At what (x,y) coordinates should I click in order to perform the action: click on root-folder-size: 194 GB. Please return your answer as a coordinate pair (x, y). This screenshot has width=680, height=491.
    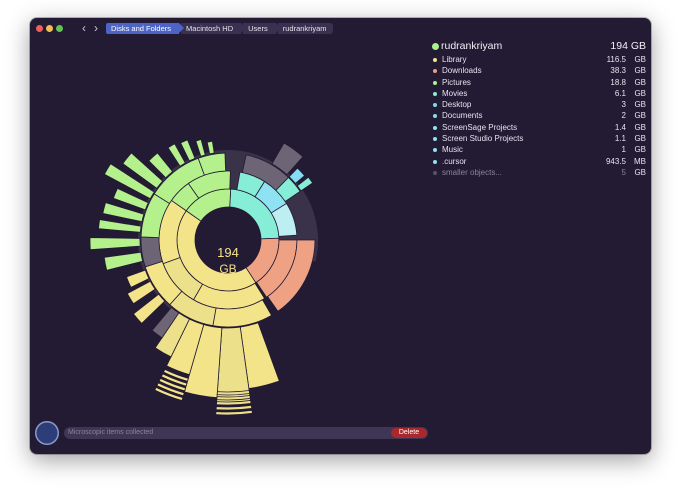
    Looking at the image, I should click on (628, 46).